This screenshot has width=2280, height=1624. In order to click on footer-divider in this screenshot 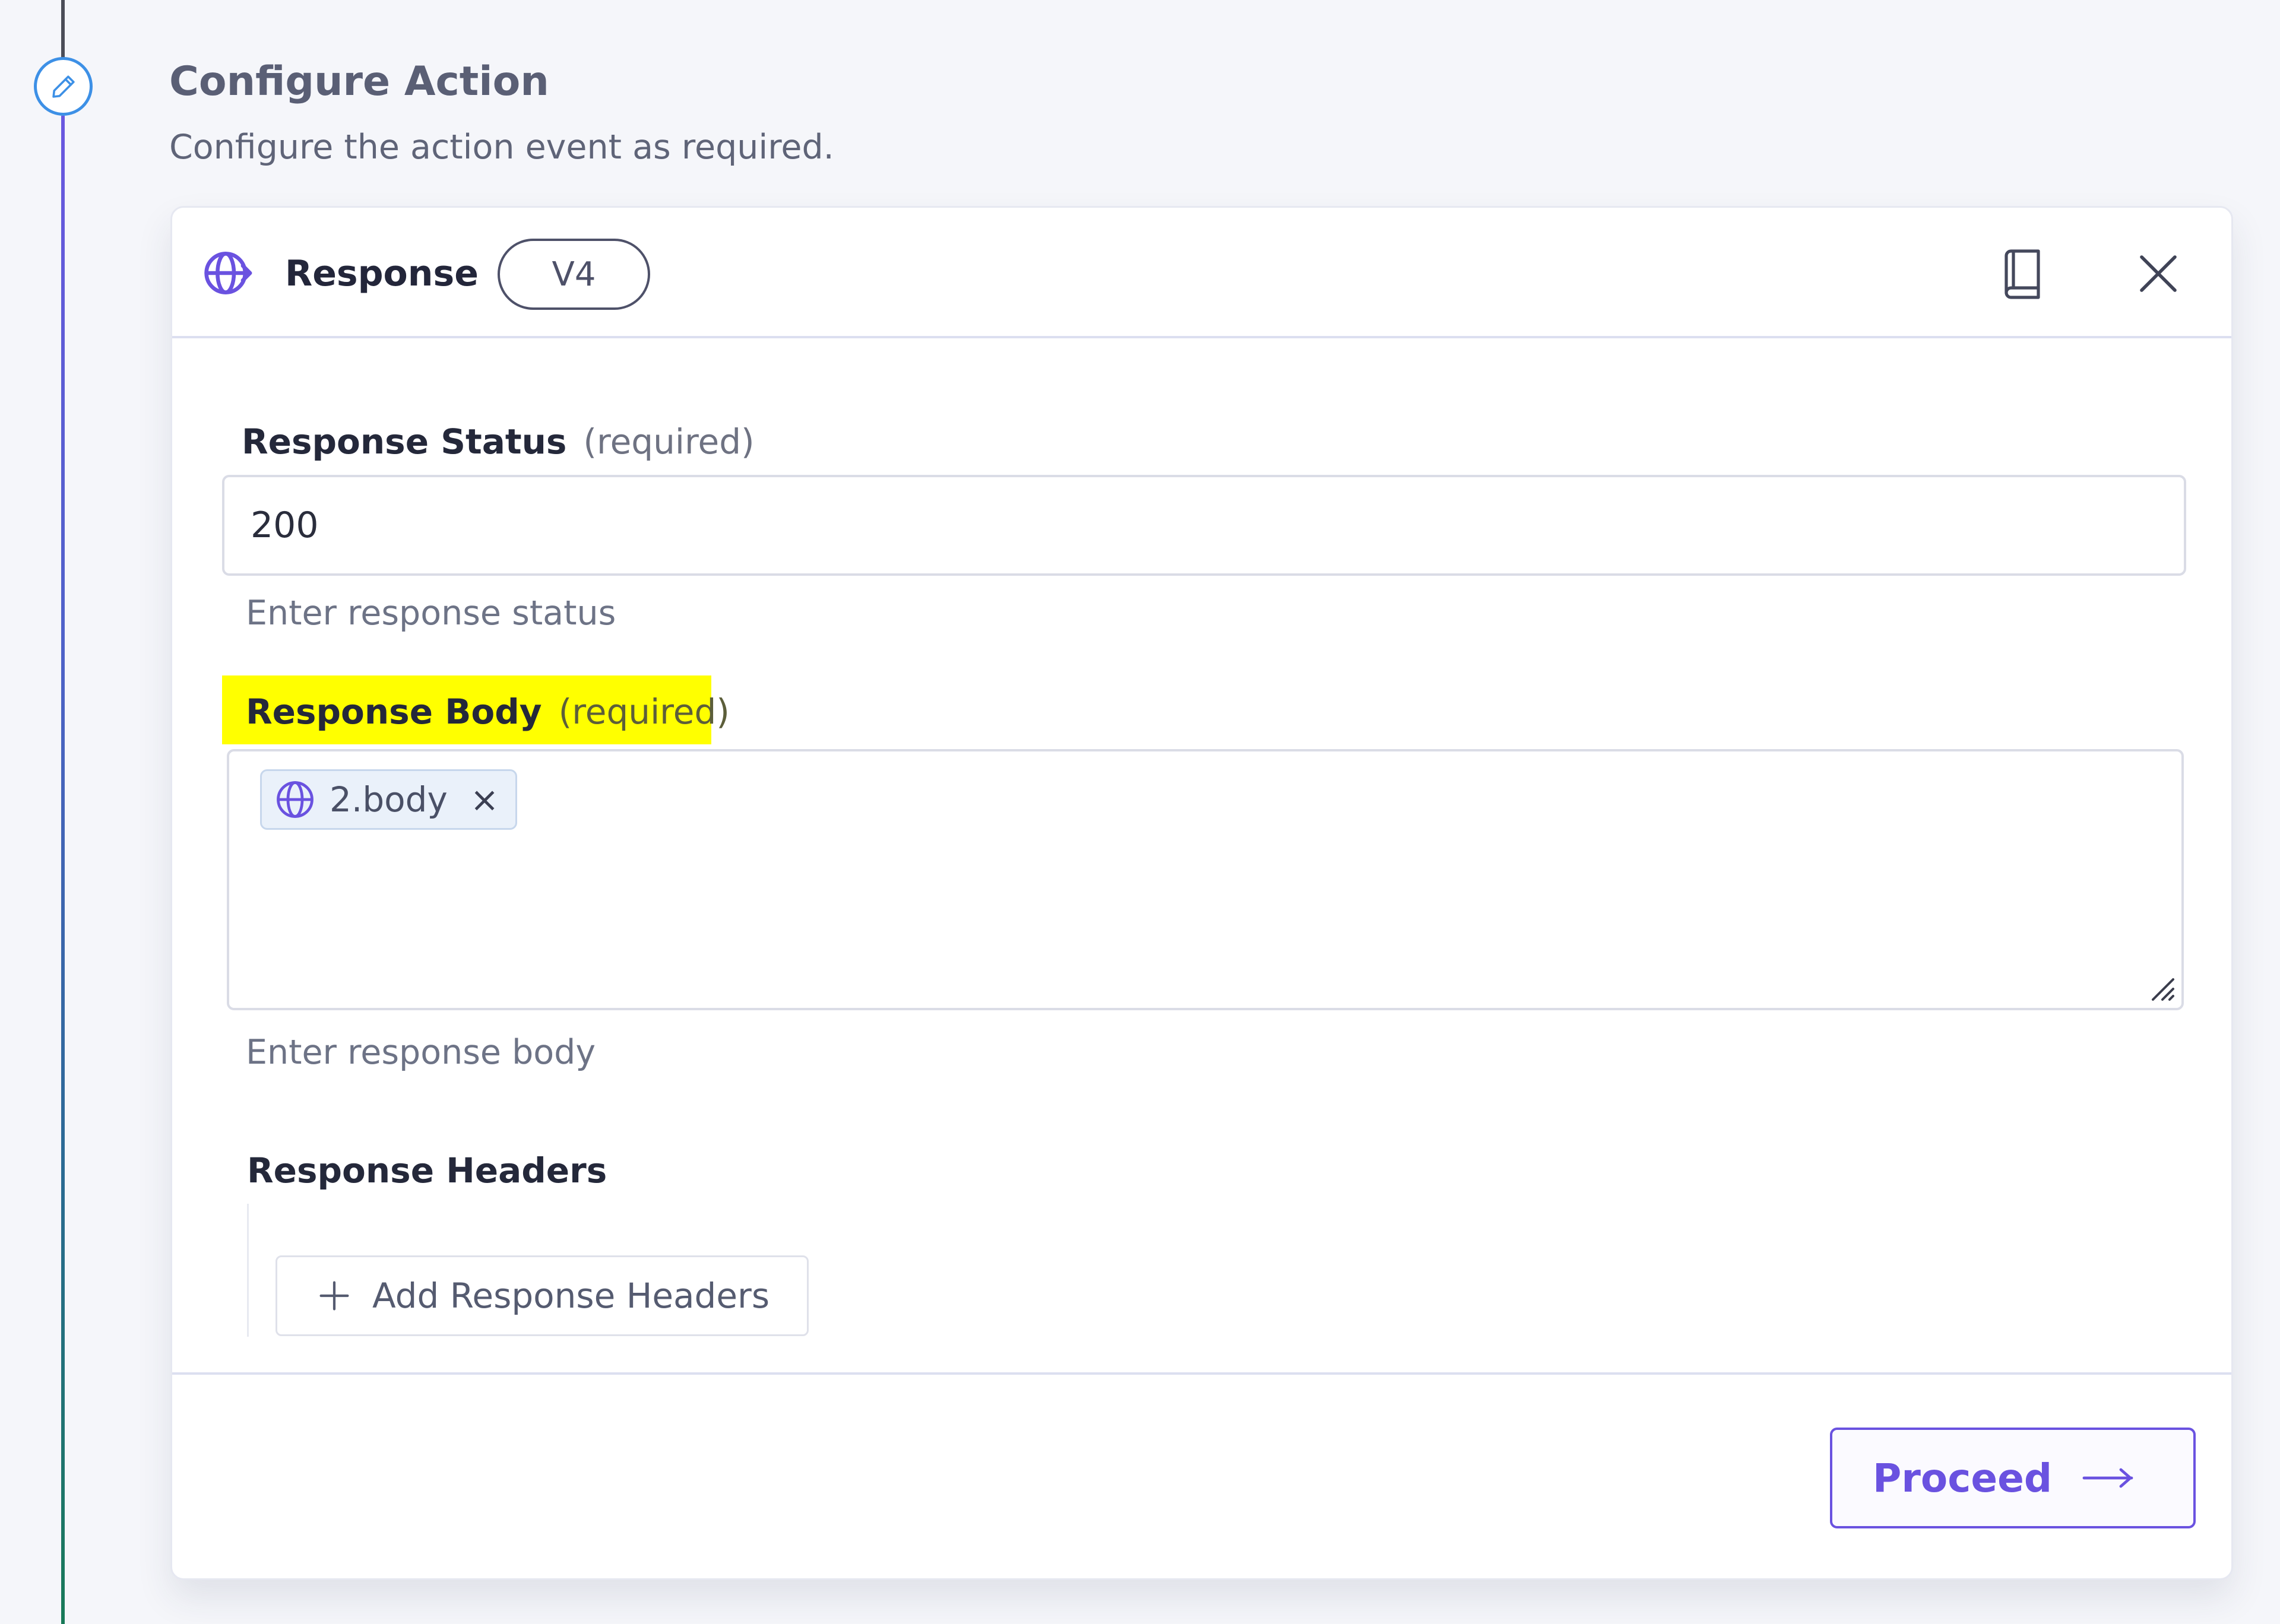, I will do `click(1201, 1373)`.